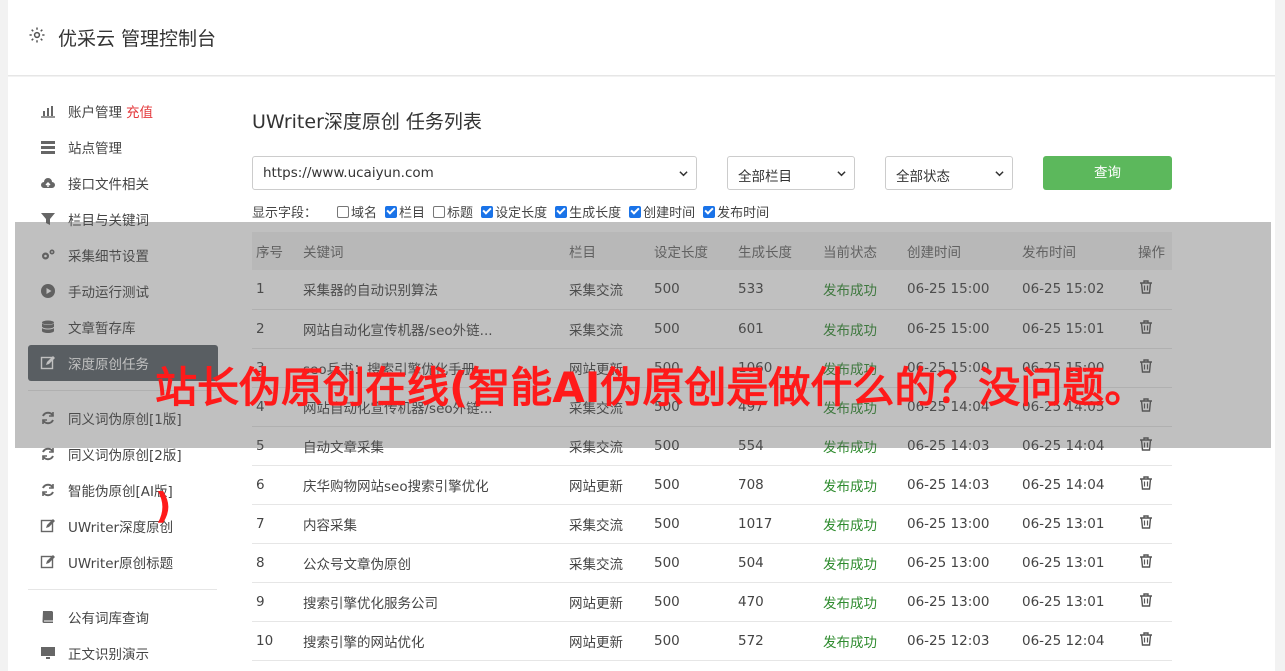  Describe the element at coordinates (37, 35) in the screenshot. I see `gear-icon` at that location.